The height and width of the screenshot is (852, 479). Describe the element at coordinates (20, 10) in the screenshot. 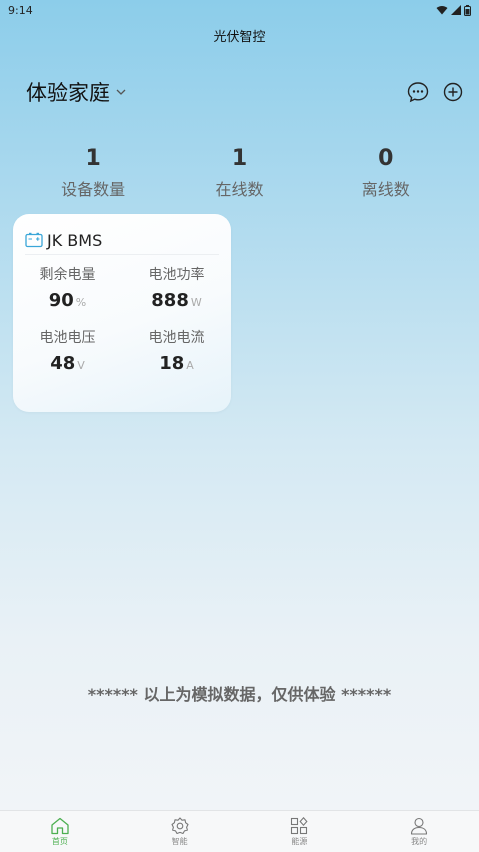

I see `status-time: 9:14` at that location.